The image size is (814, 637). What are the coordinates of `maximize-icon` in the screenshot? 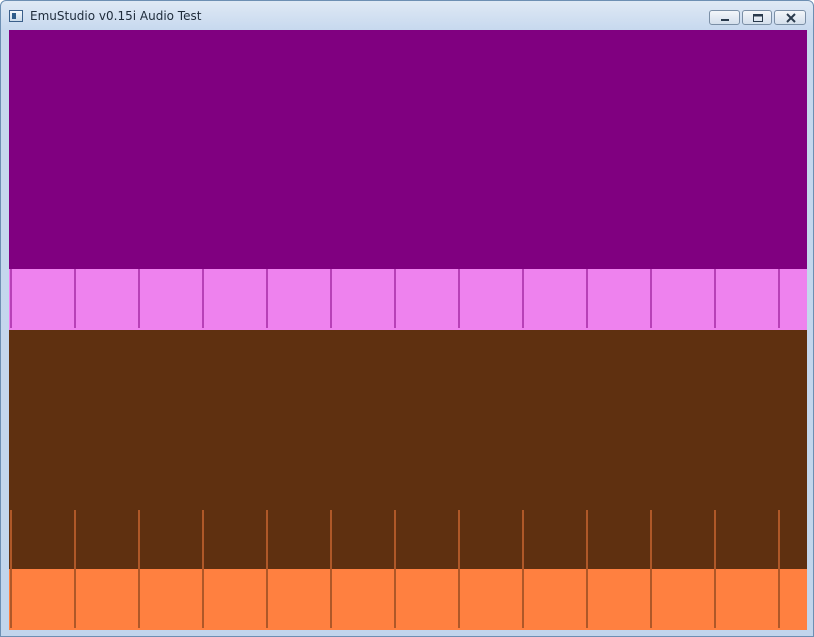 It's located at (758, 18).